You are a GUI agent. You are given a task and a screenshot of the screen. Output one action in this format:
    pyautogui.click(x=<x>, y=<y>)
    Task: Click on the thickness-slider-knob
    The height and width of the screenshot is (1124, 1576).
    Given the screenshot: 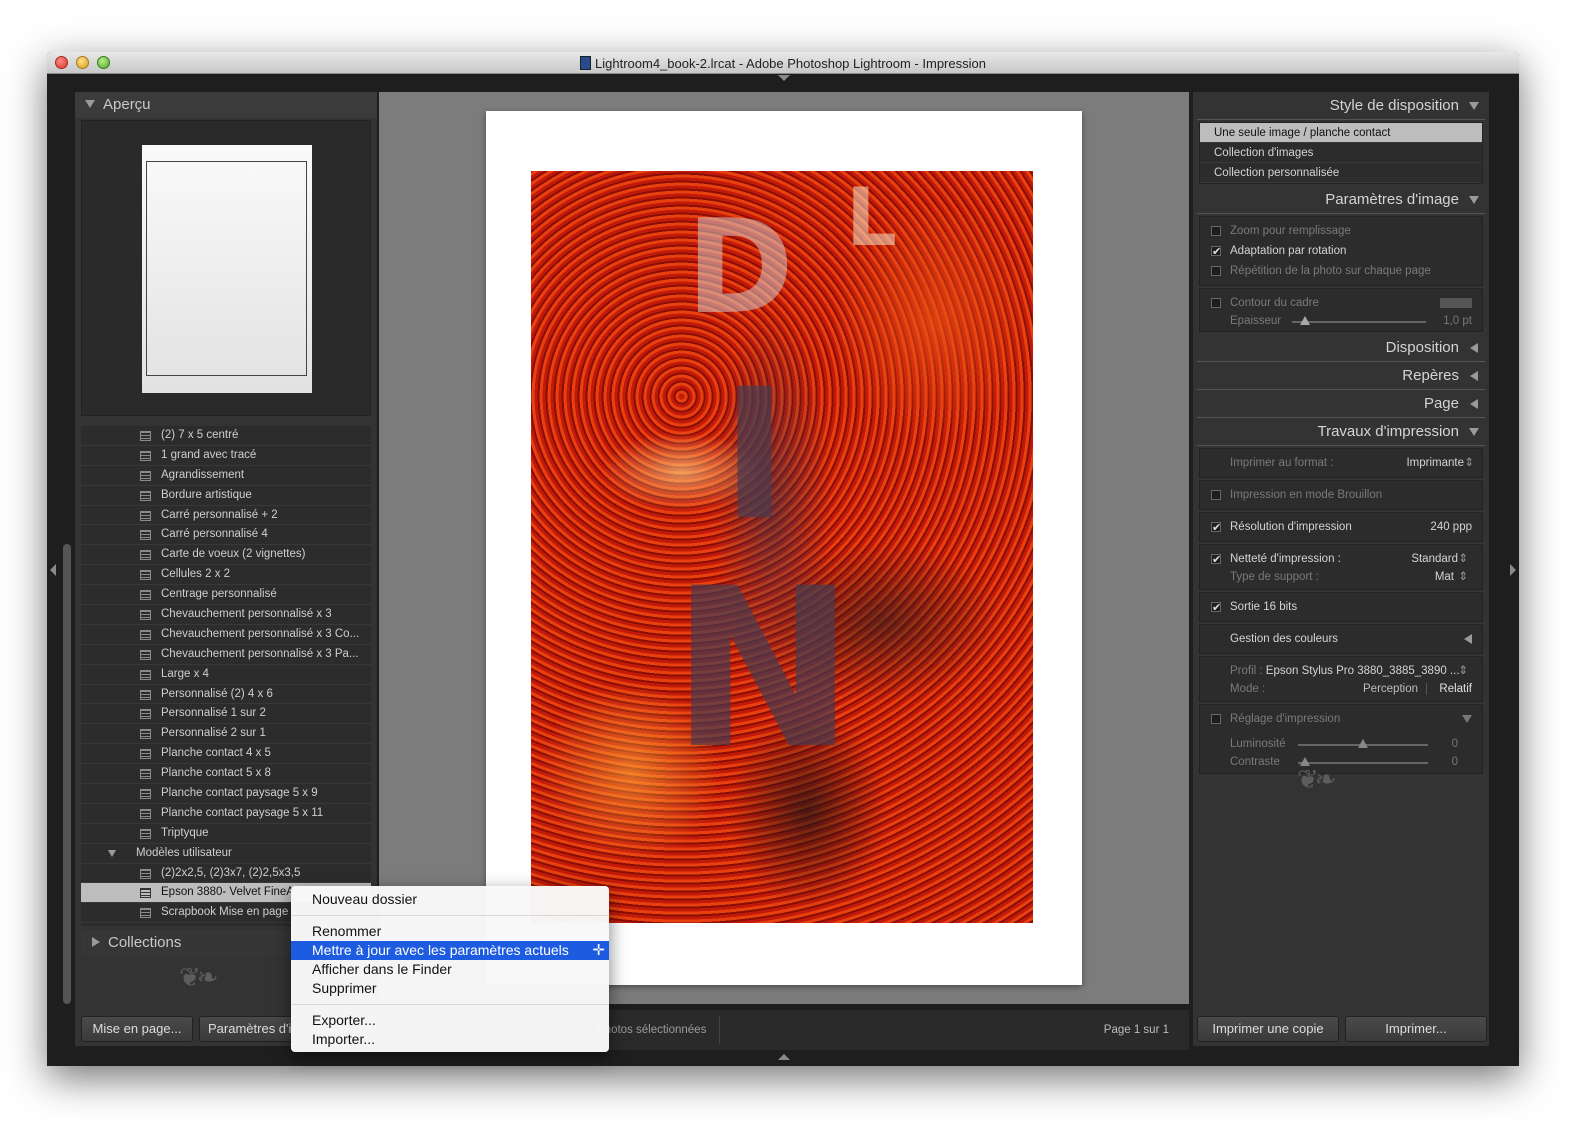 What is the action you would take?
    pyautogui.click(x=1305, y=320)
    